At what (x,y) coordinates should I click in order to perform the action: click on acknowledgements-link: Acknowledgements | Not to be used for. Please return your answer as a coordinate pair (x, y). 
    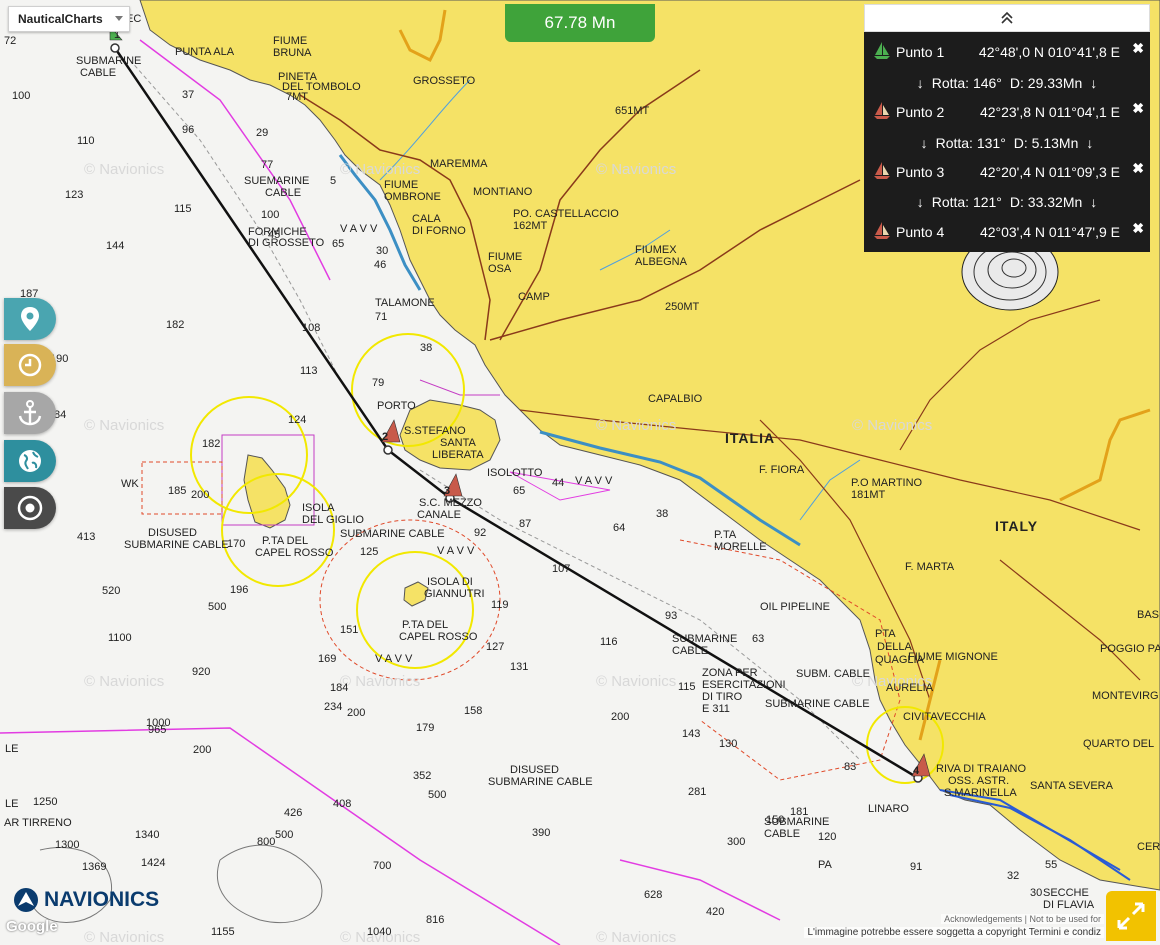
    Looking at the image, I should click on (1022, 919).